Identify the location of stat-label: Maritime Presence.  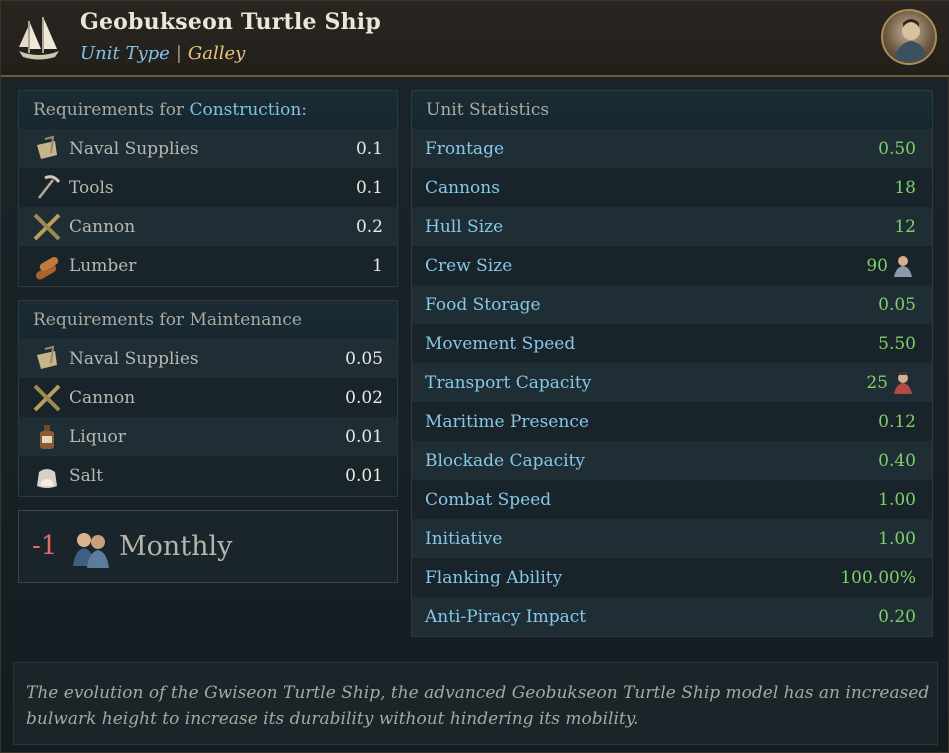
(507, 421).